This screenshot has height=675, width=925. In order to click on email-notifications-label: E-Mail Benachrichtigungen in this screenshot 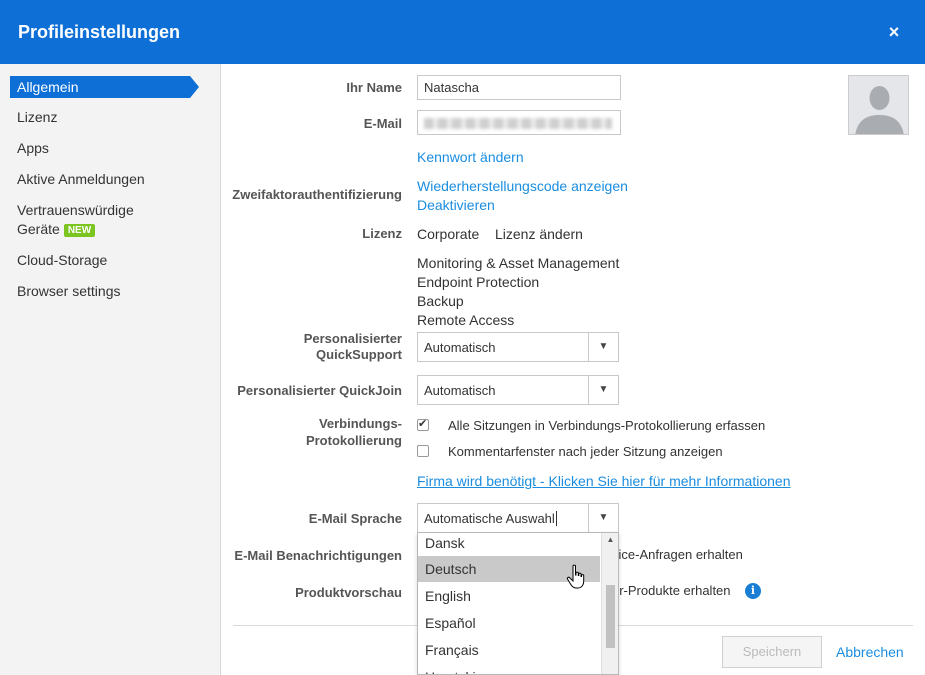, I will do `click(318, 555)`.